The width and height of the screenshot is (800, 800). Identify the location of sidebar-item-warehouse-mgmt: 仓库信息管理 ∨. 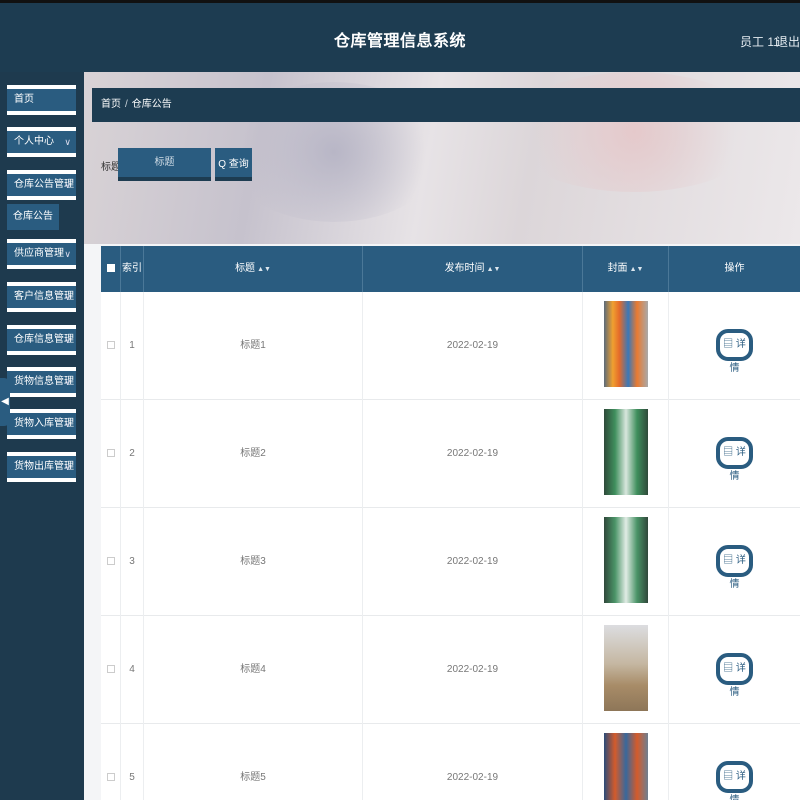
(41, 340).